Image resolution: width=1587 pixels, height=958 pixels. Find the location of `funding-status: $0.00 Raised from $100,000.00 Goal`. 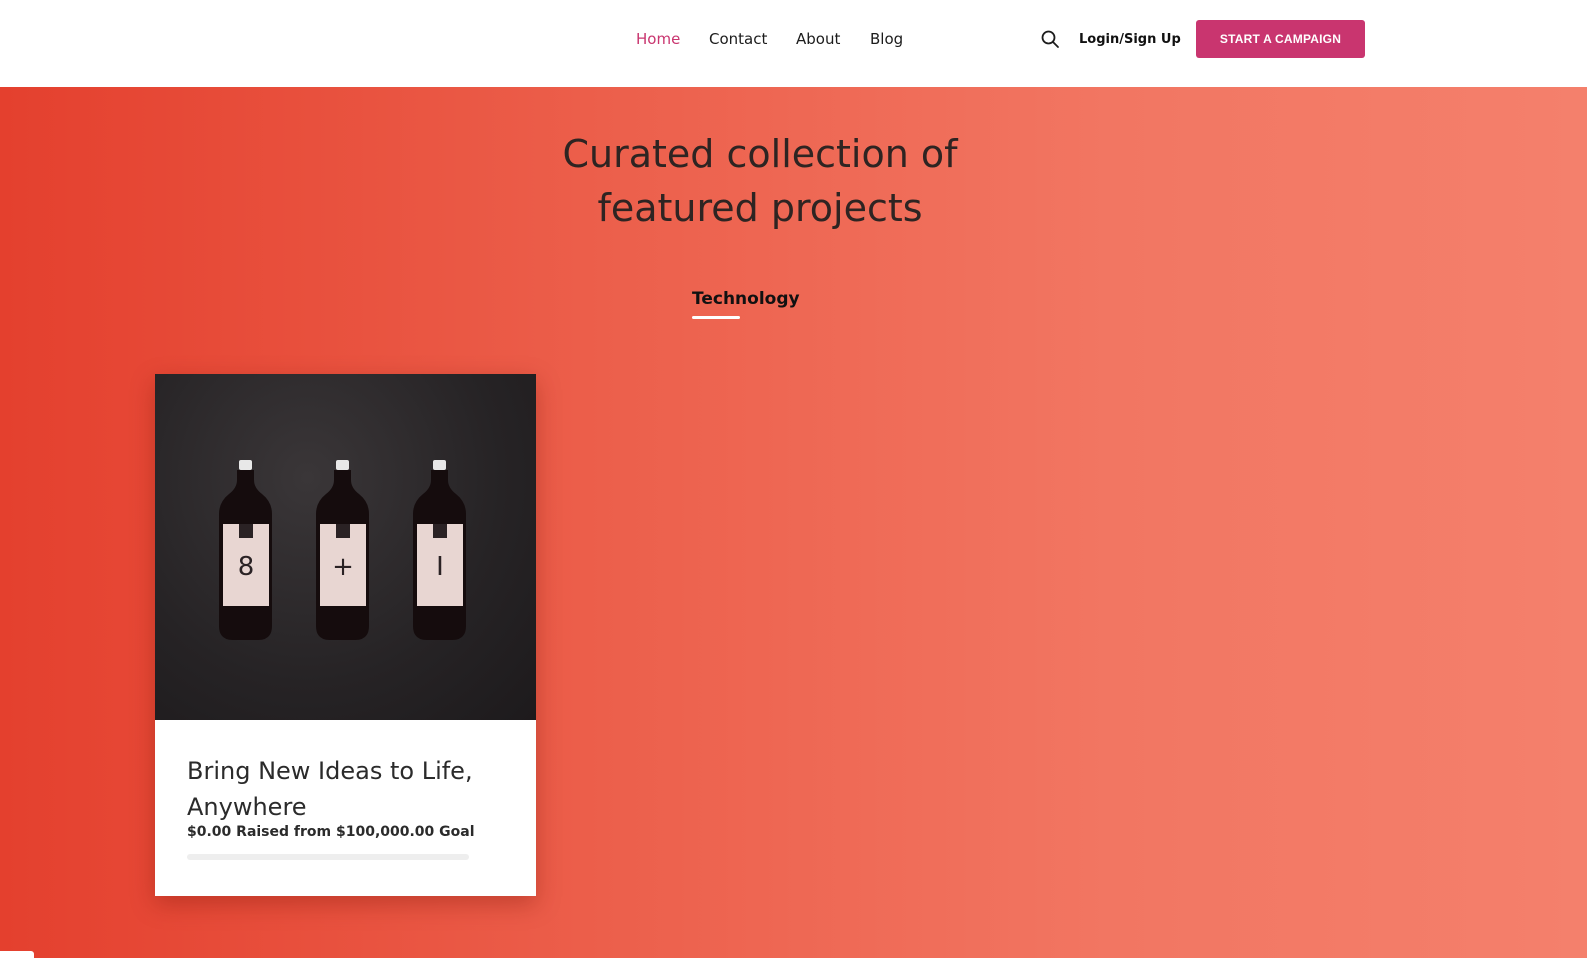

funding-status: $0.00 Raised from $100,000.00 Goal is located at coordinates (331, 832).